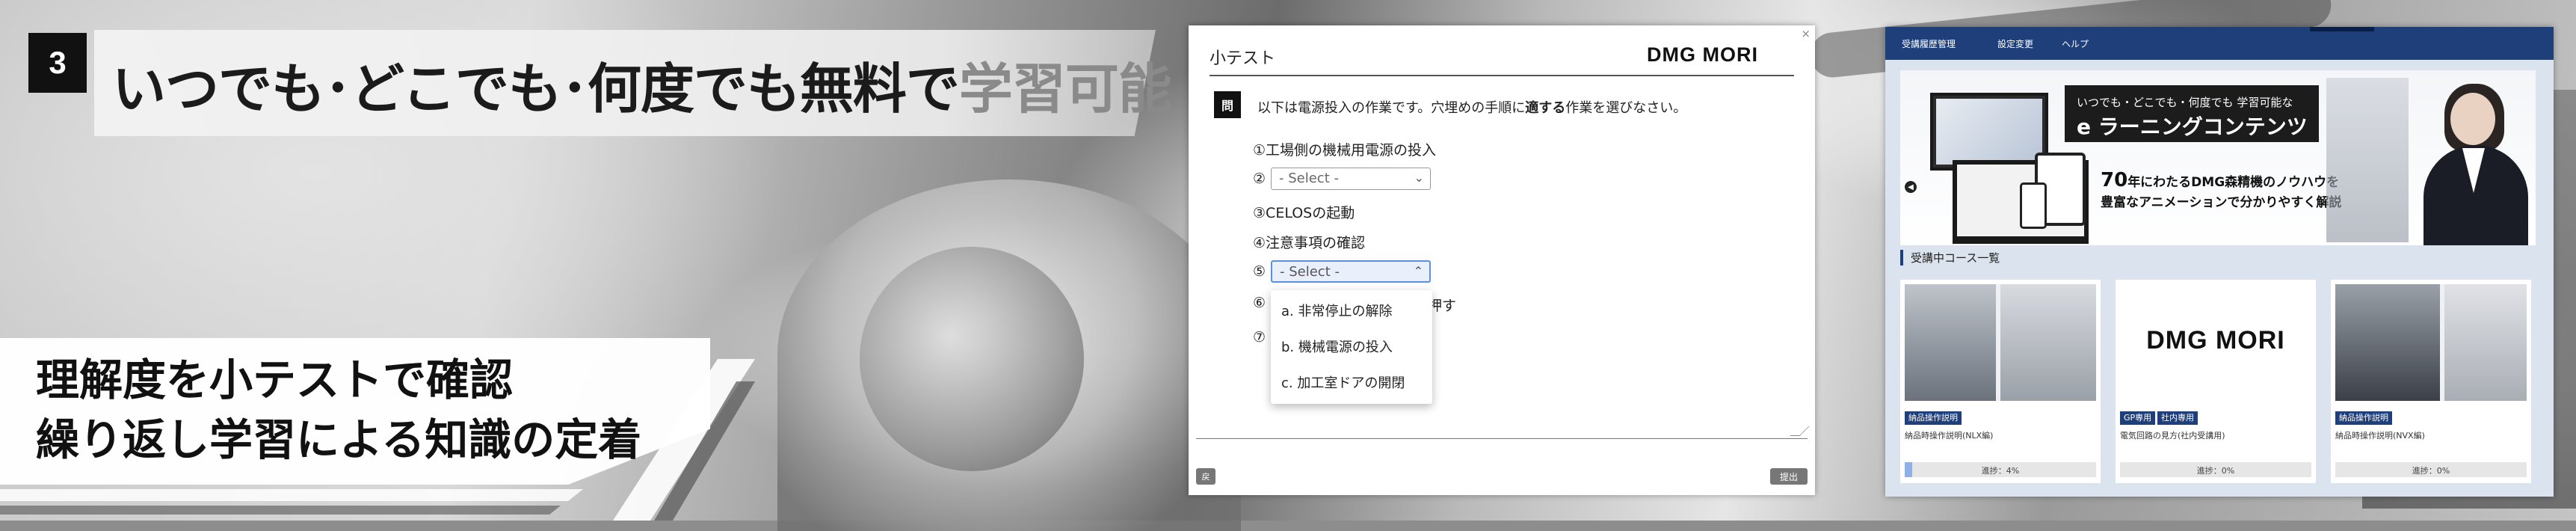  What do you see at coordinates (2192, 126) in the screenshot?
I see `hero-title: e ラーニングコンテンツ` at bounding box center [2192, 126].